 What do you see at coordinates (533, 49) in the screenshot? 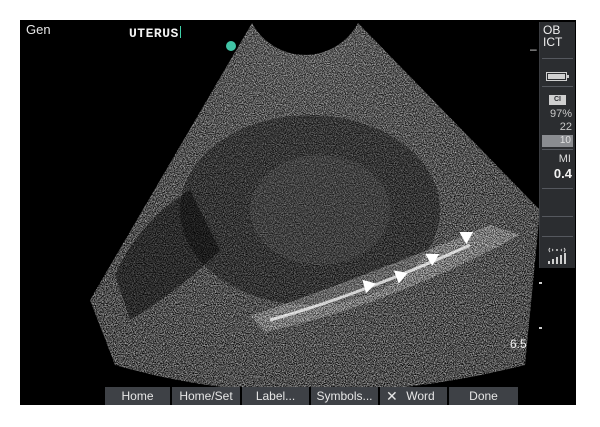
I see `depth-dash: –` at bounding box center [533, 49].